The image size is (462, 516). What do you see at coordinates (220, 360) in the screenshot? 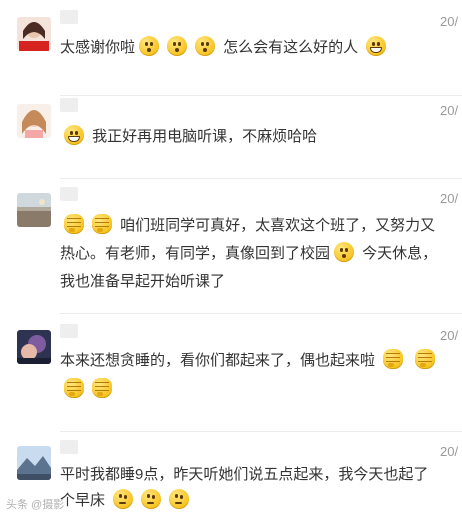
I see `comment-text: 本来还想贪睡的，看你们都起来了，偶也起来啦` at bounding box center [220, 360].